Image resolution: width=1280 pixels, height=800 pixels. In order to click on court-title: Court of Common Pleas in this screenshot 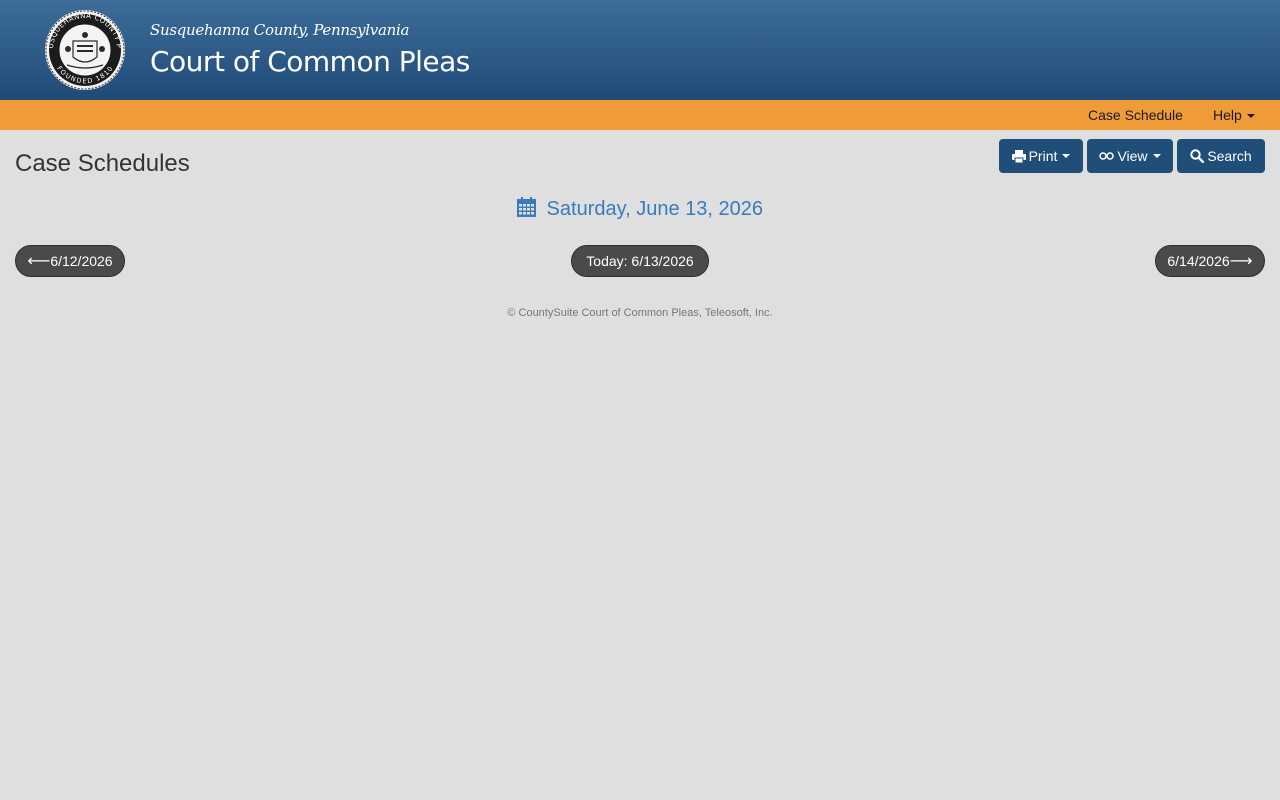, I will do `click(310, 61)`.